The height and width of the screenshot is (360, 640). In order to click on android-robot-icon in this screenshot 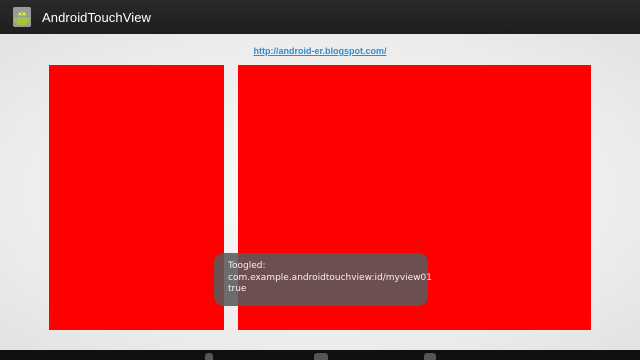, I will do `click(22, 17)`.